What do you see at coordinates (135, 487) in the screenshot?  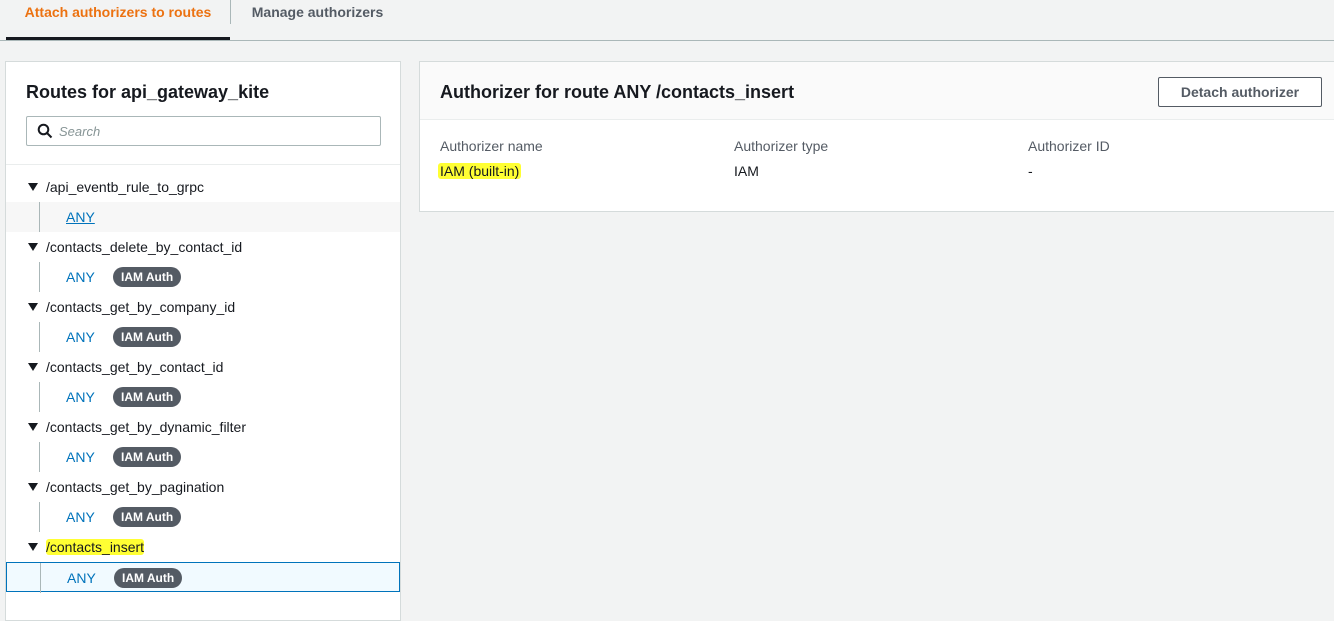 I see `route-path: /contacts_get_by_pagination` at bounding box center [135, 487].